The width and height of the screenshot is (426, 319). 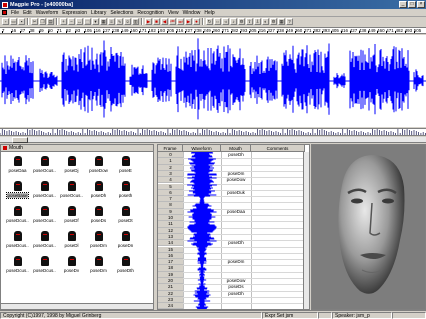 What do you see at coordinates (74, 13) in the screenshot?
I see `menu-expression: Expression` at bounding box center [74, 13].